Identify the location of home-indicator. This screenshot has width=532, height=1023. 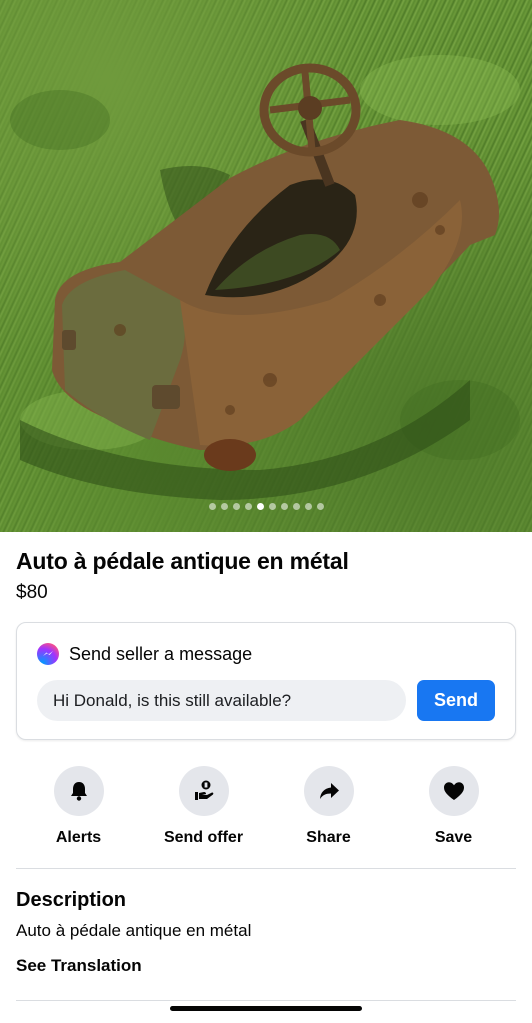
(266, 1008).